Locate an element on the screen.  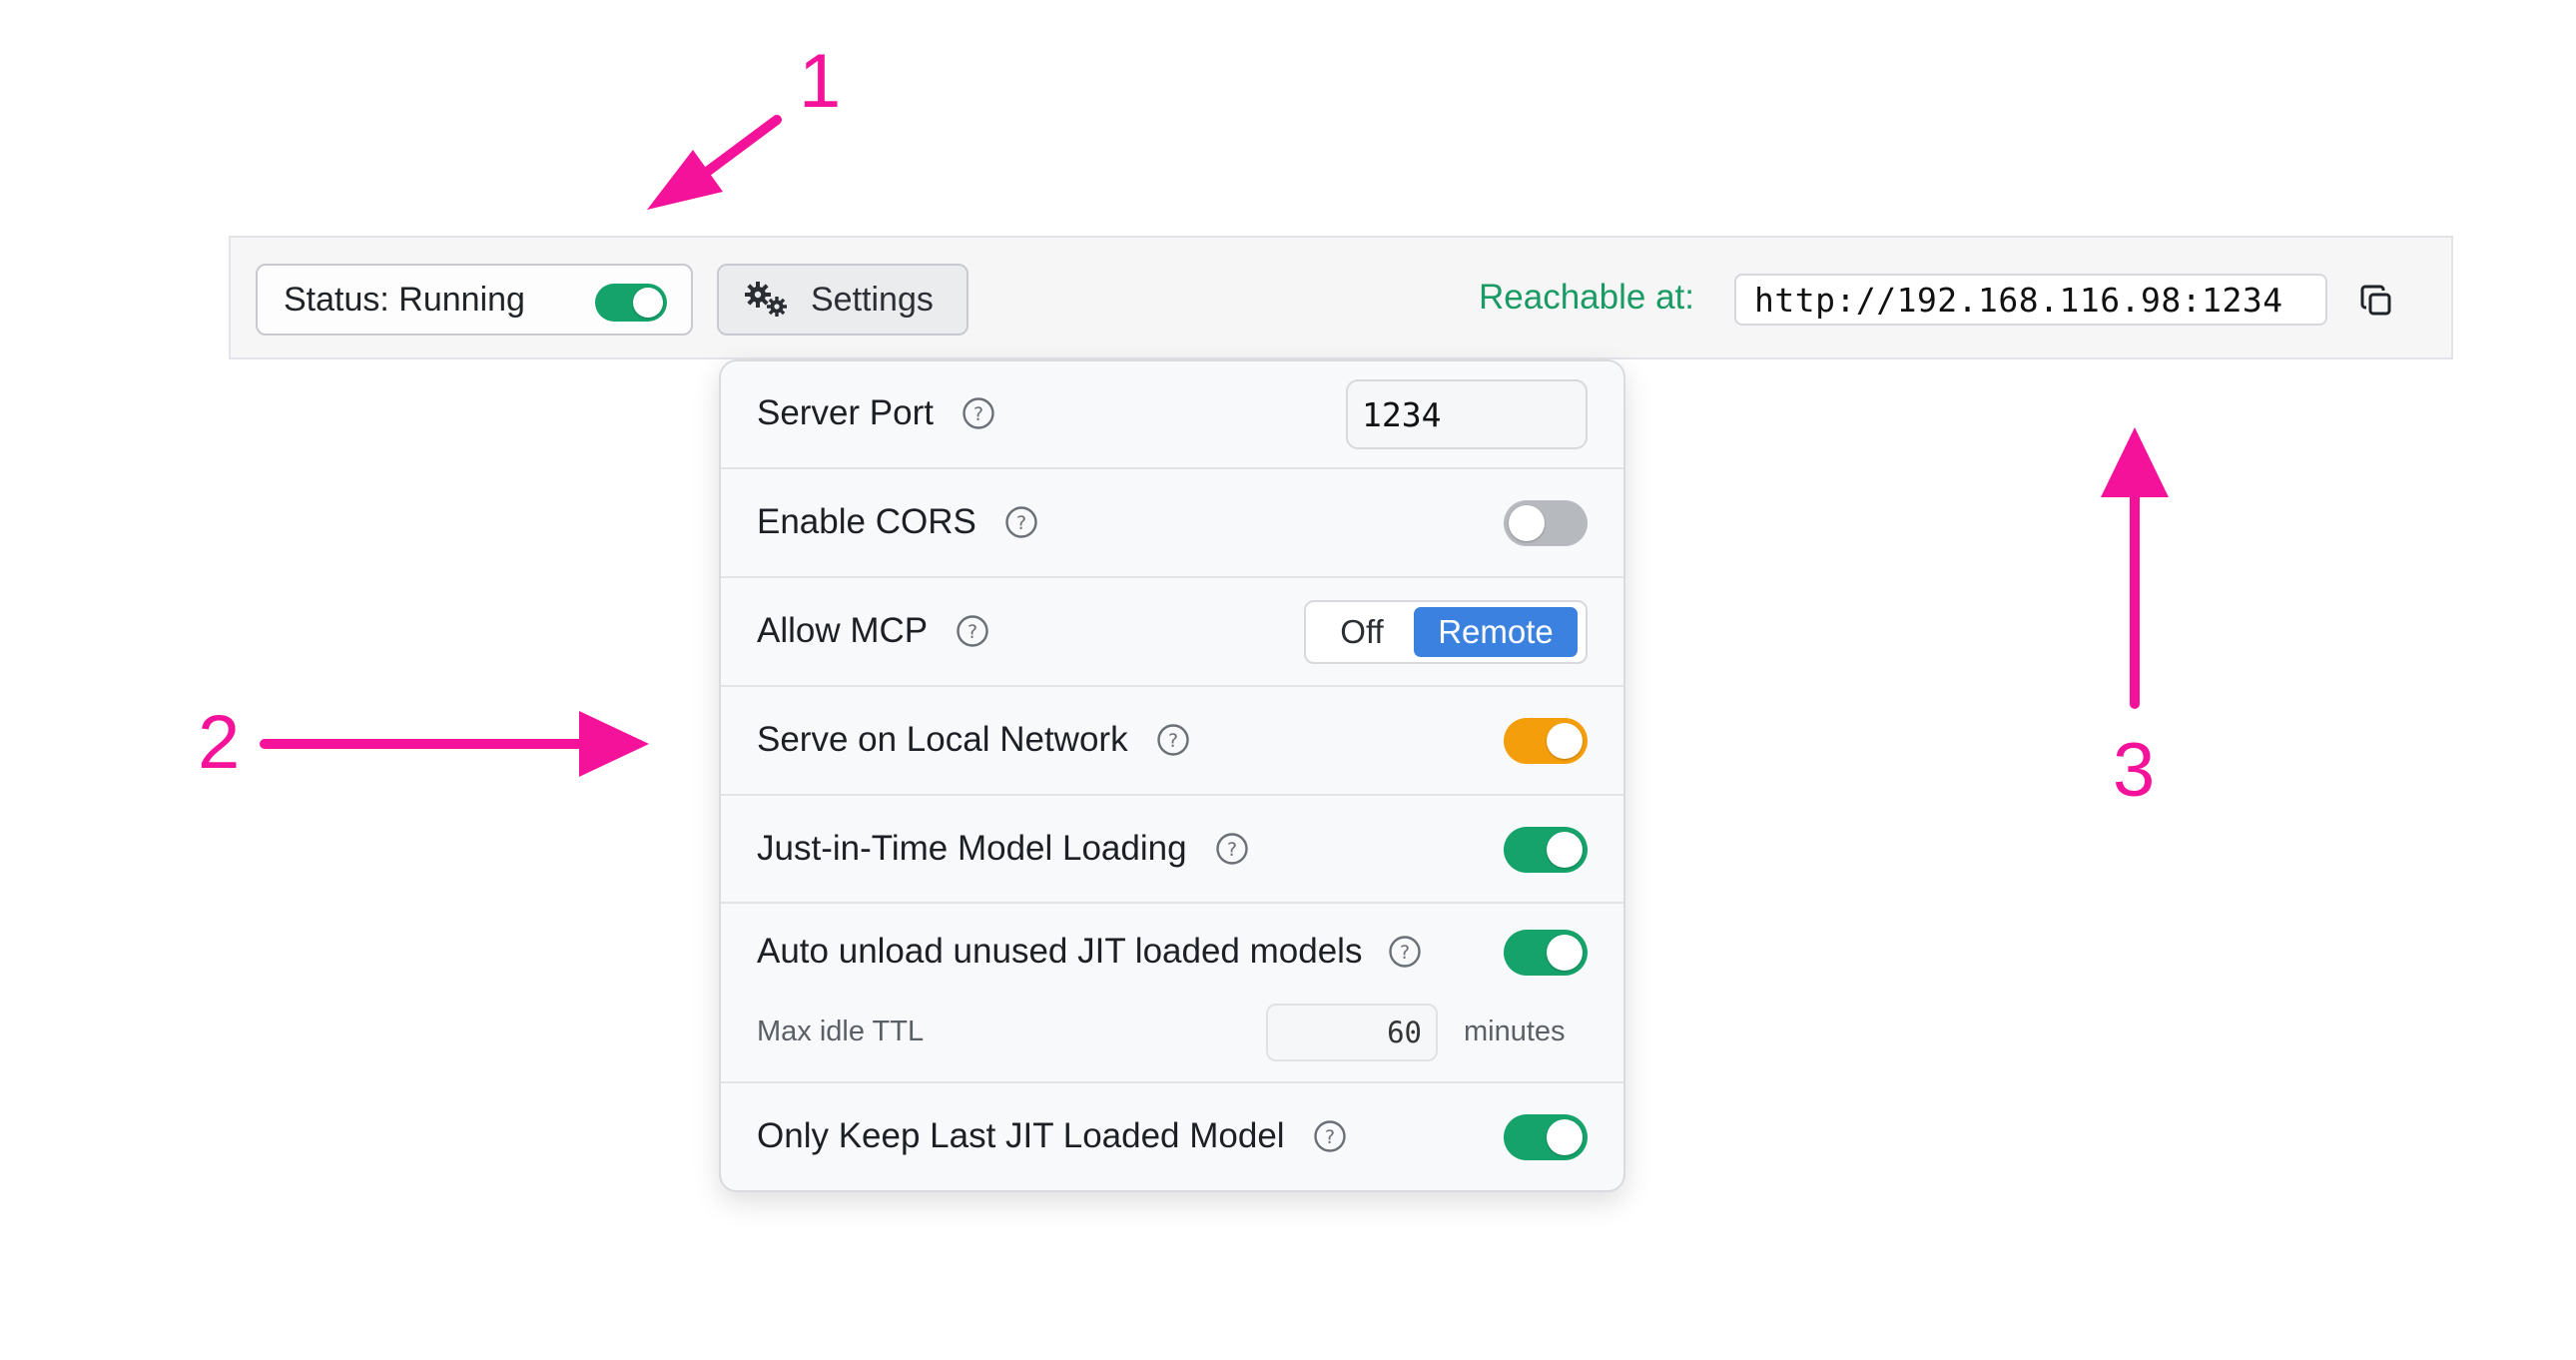
annotation-number-1: 1 is located at coordinates (820, 81).